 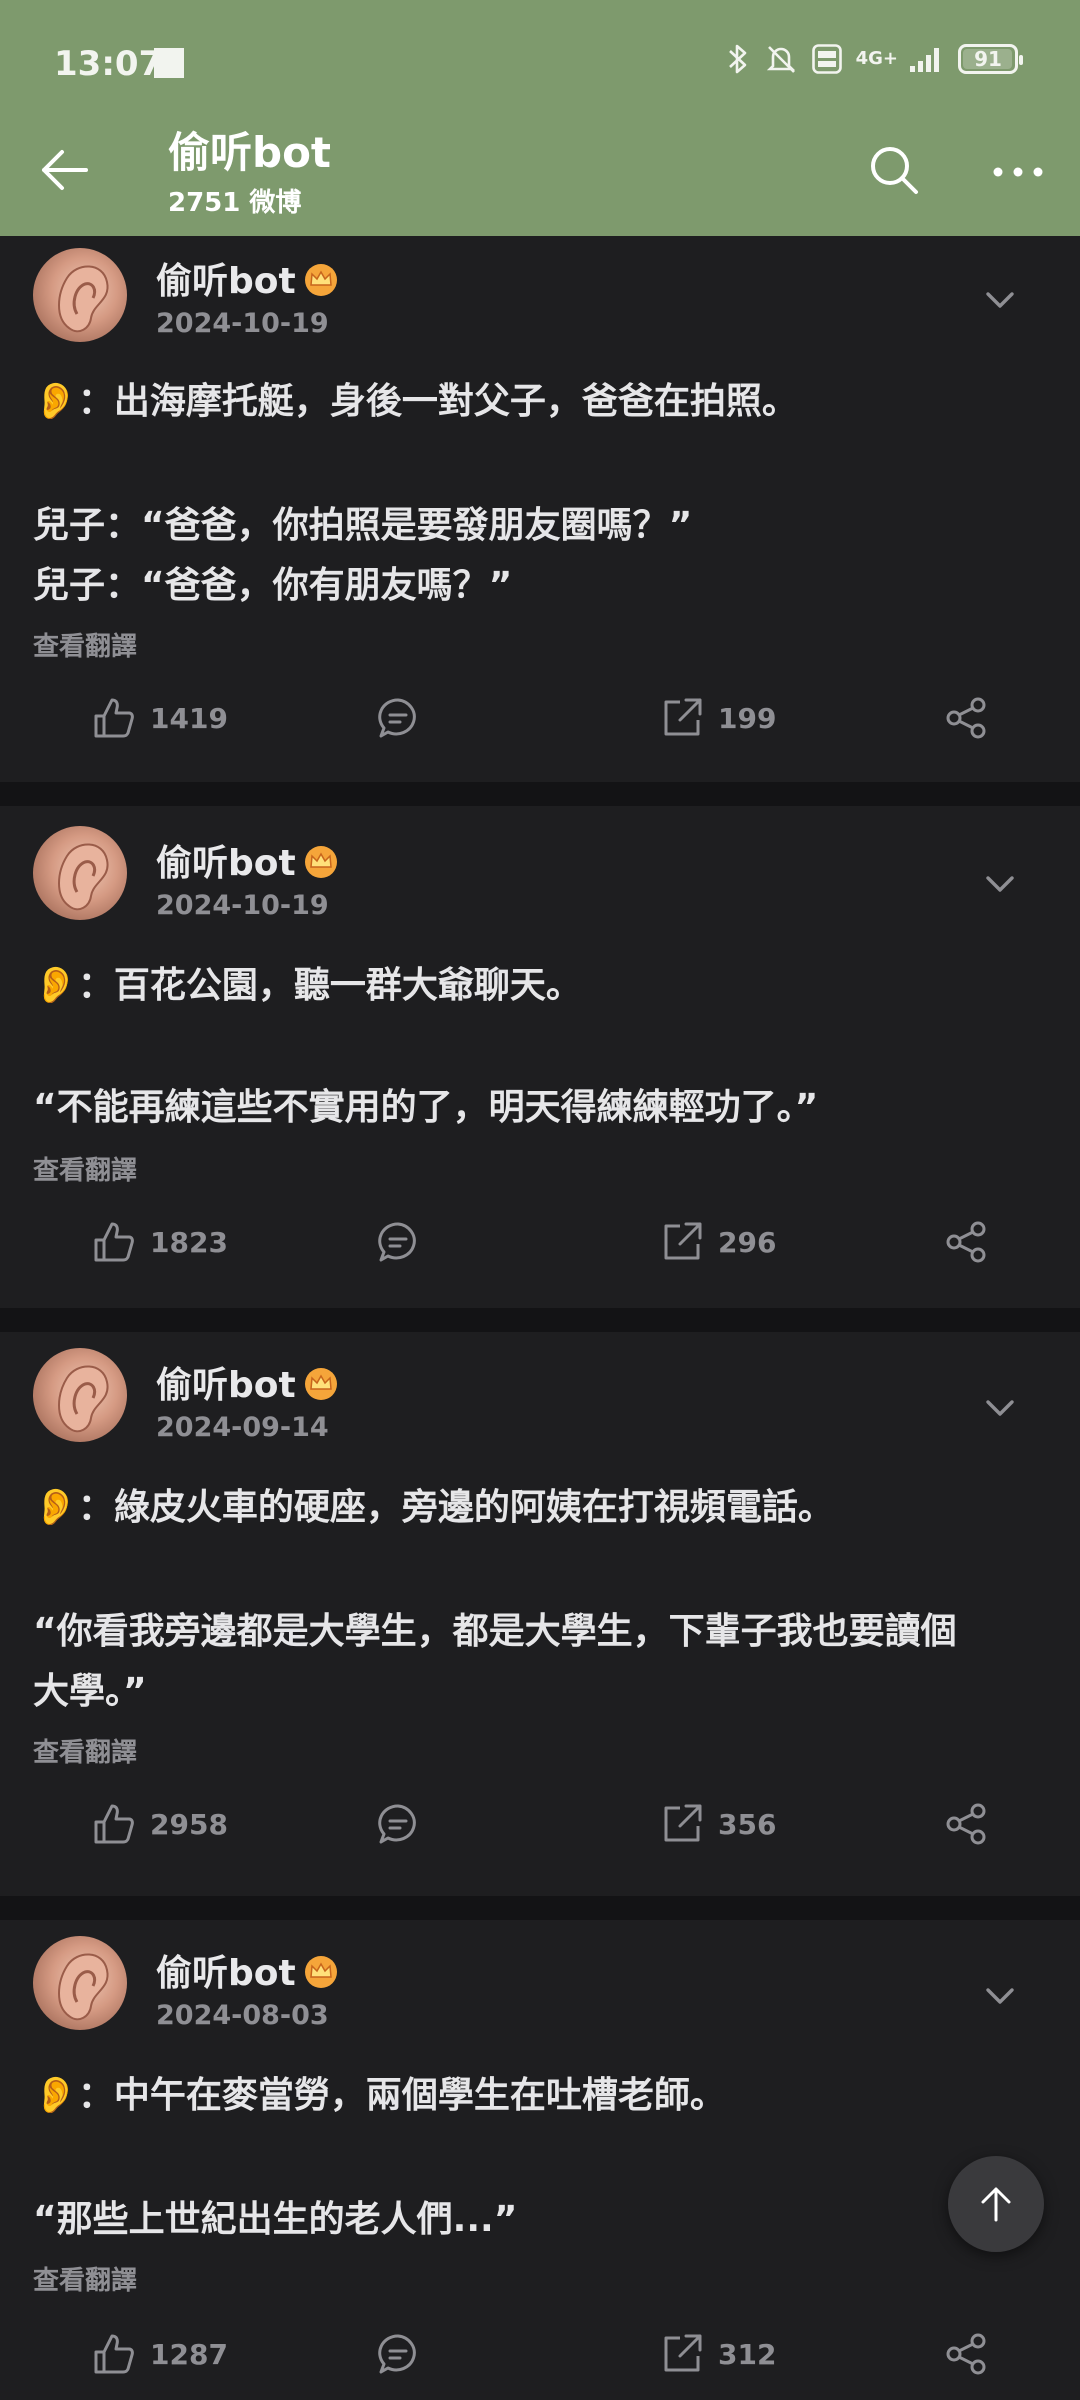 I want to click on scroll-to-top-button, so click(x=996, y=2204).